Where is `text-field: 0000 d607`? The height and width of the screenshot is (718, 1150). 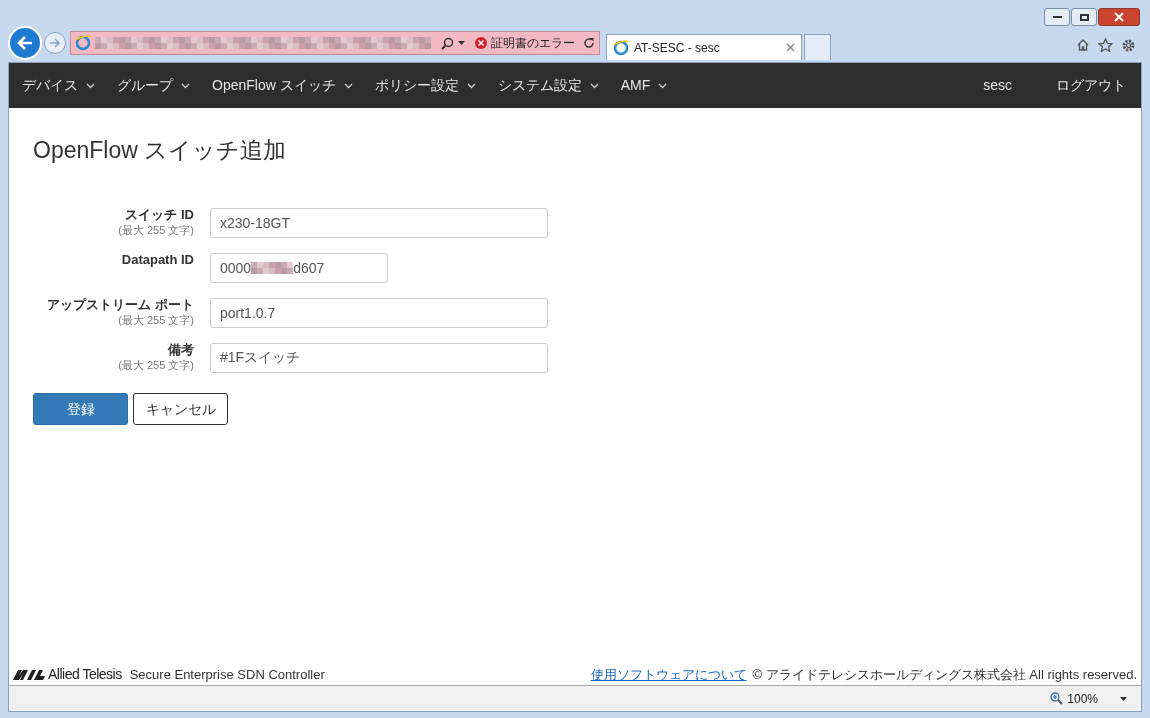 text-field: 0000 d607 is located at coordinates (299, 268).